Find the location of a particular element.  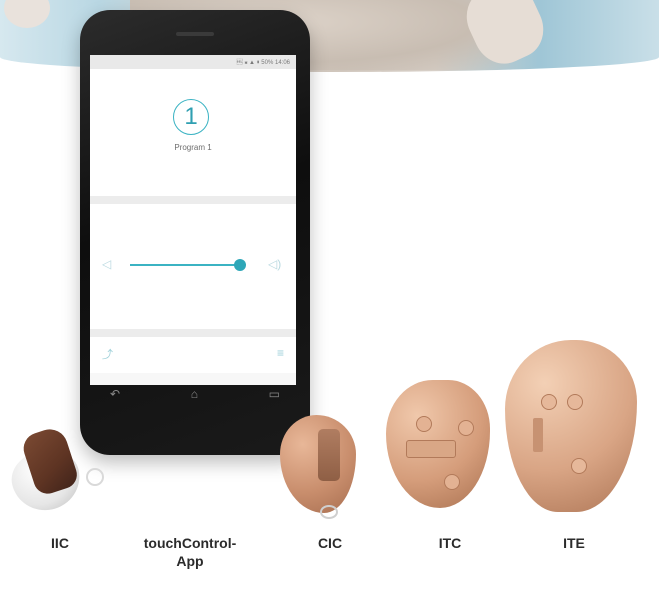

phone-navbar: ↶ ⌂ ▭ is located at coordinates (195, 394).